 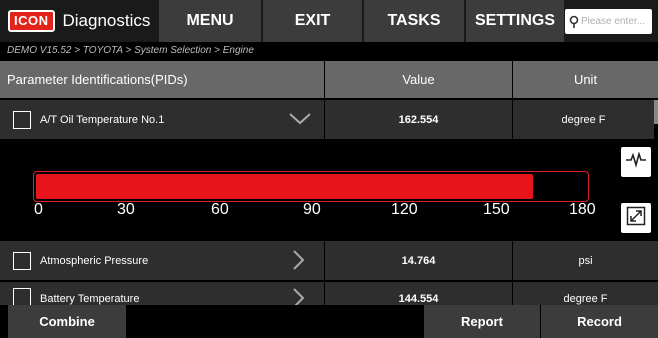 I want to click on gauge-tick: 90, so click(x=312, y=209).